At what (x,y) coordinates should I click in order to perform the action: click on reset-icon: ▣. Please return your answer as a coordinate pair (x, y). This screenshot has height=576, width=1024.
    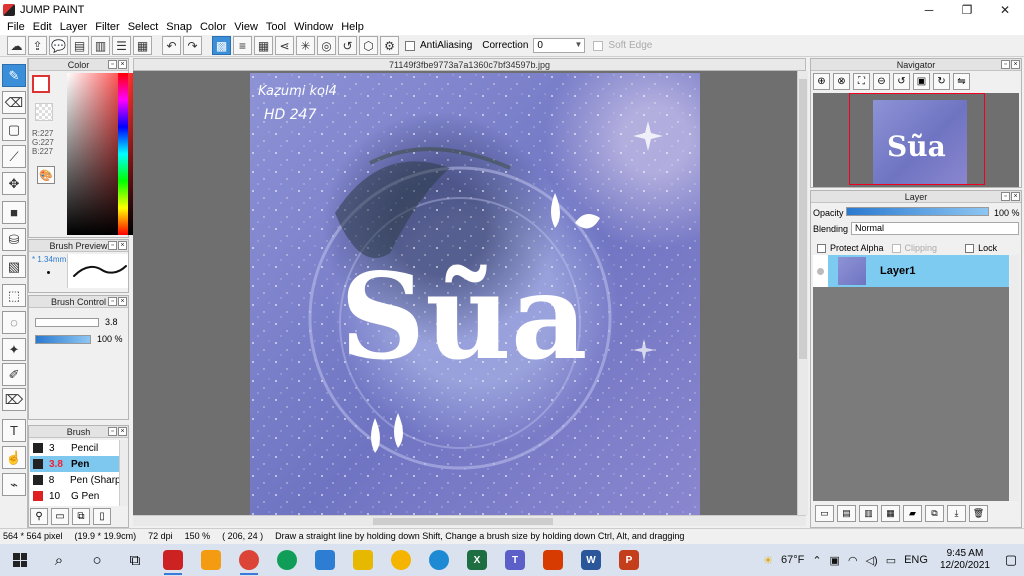
    Looking at the image, I should click on (921, 81).